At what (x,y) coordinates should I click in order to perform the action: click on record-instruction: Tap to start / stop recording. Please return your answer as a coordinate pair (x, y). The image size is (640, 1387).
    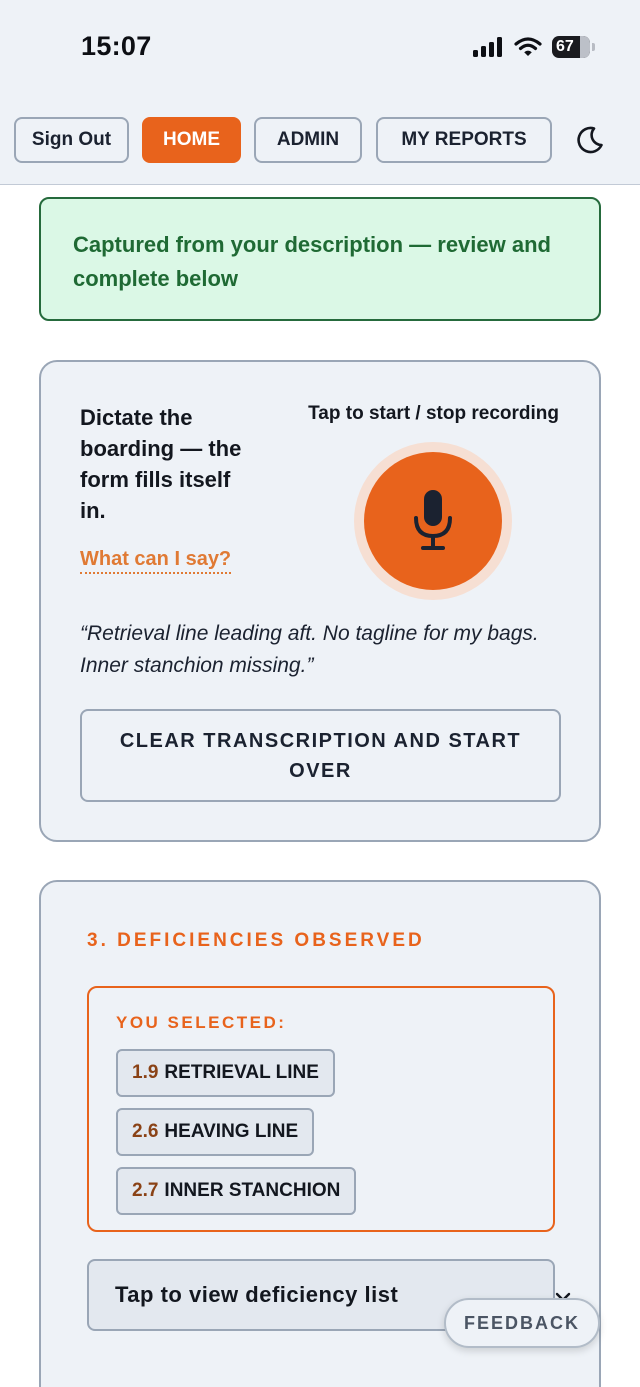
    Looking at the image, I should click on (433, 413).